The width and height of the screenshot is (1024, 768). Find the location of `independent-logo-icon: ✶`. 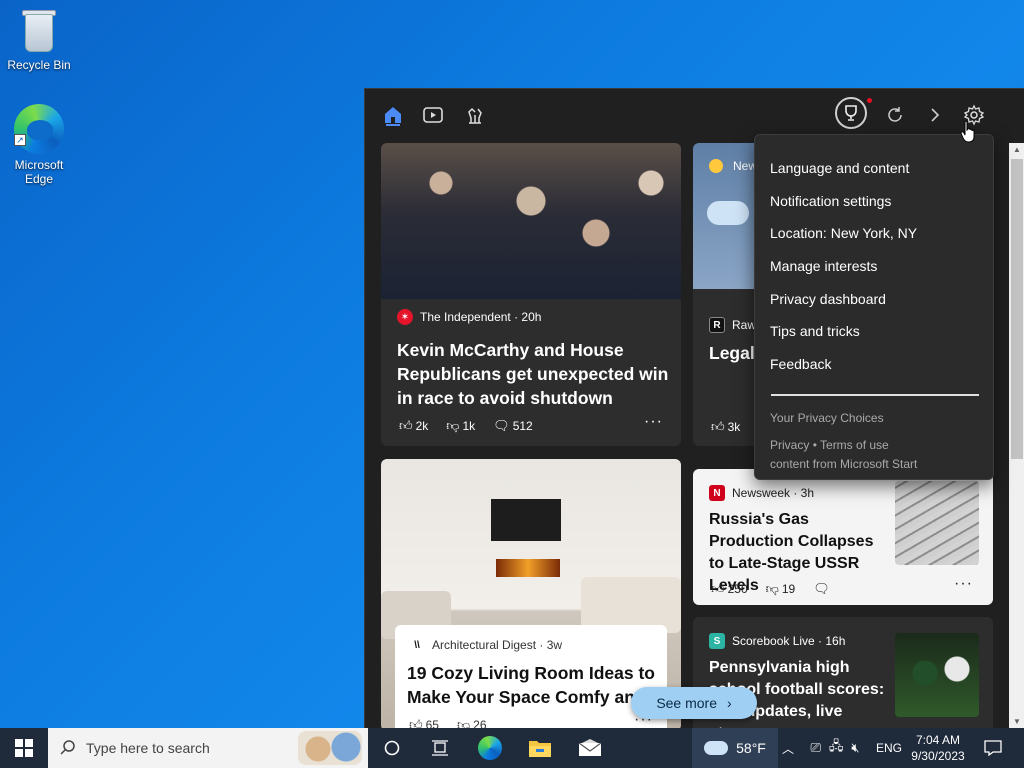

independent-logo-icon: ✶ is located at coordinates (405, 317).